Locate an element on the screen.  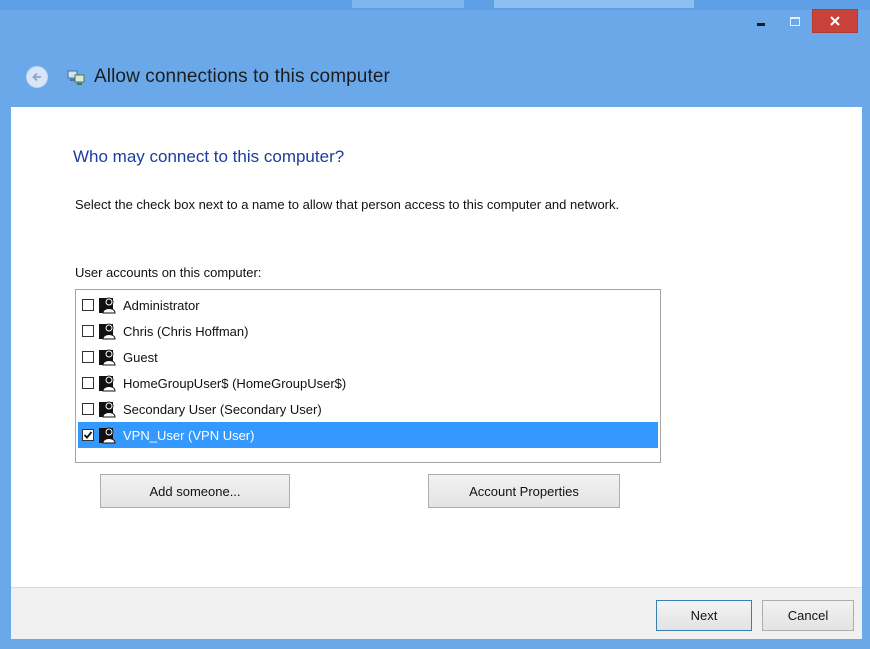
close-icon is located at coordinates (835, 21).